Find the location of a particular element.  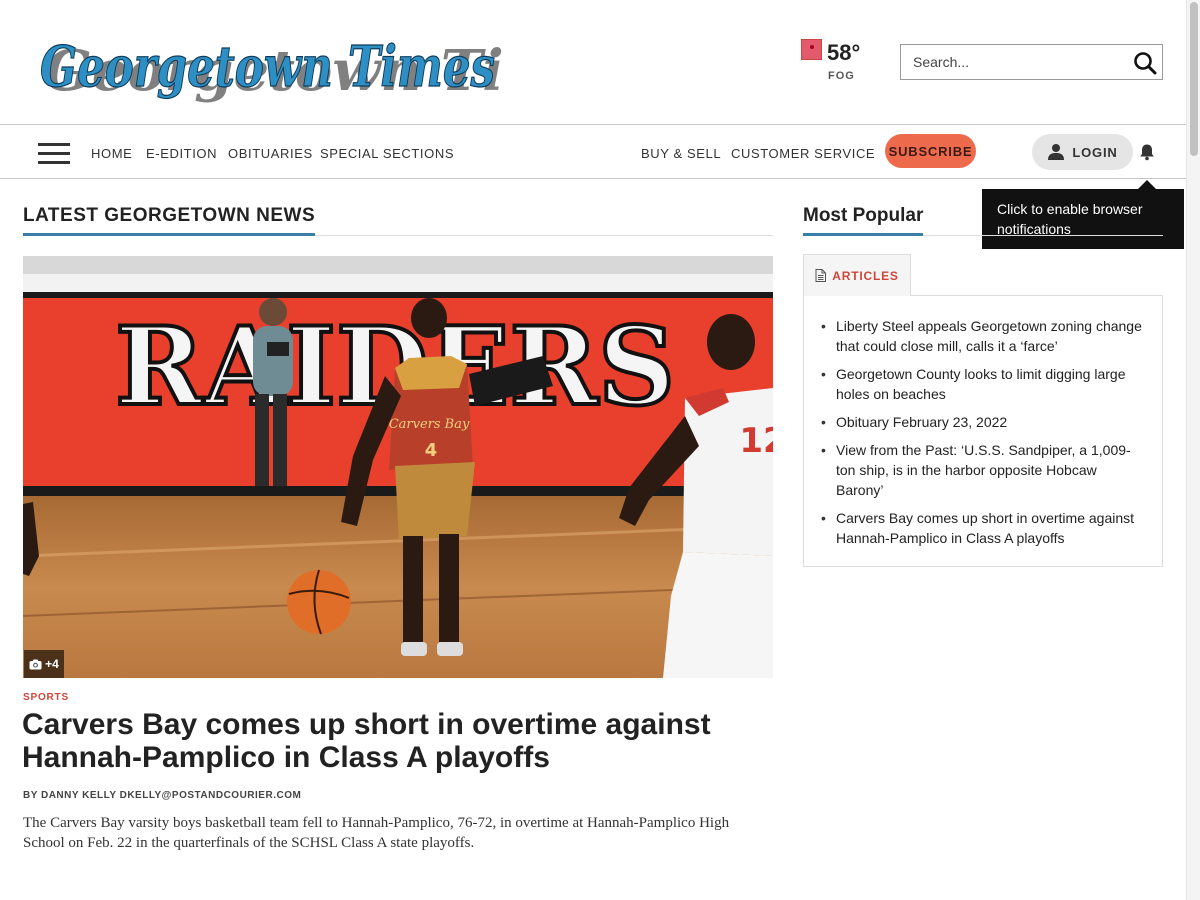

scrollbar-thumb is located at coordinates (1194, 79).